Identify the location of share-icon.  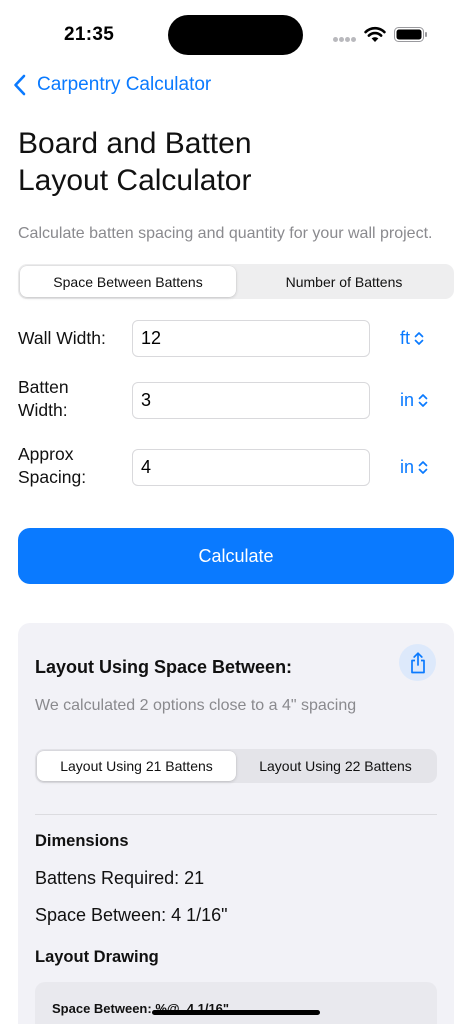
(417, 662).